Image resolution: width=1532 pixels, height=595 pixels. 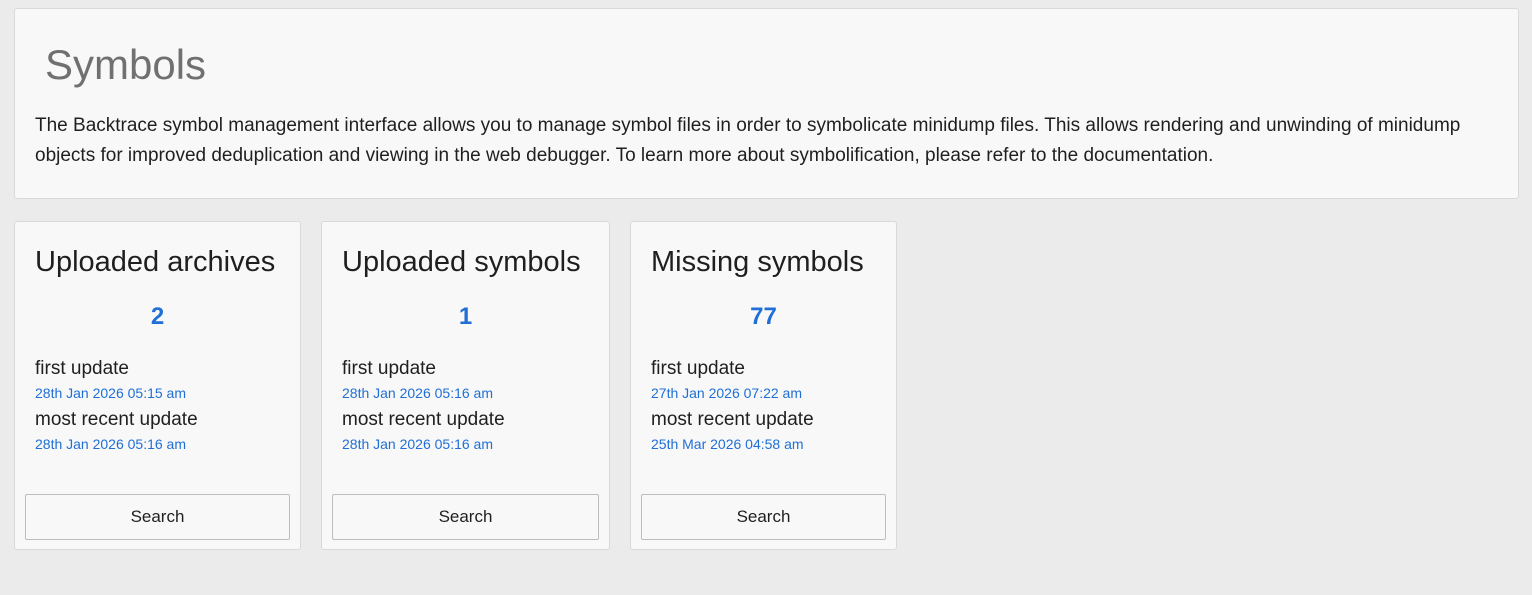 I want to click on symbols-count: 1, so click(x=465, y=317).